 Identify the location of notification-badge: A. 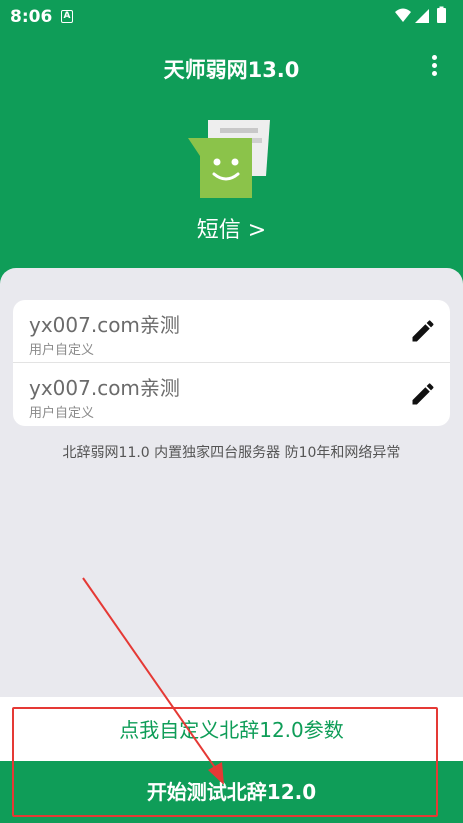
(67, 16).